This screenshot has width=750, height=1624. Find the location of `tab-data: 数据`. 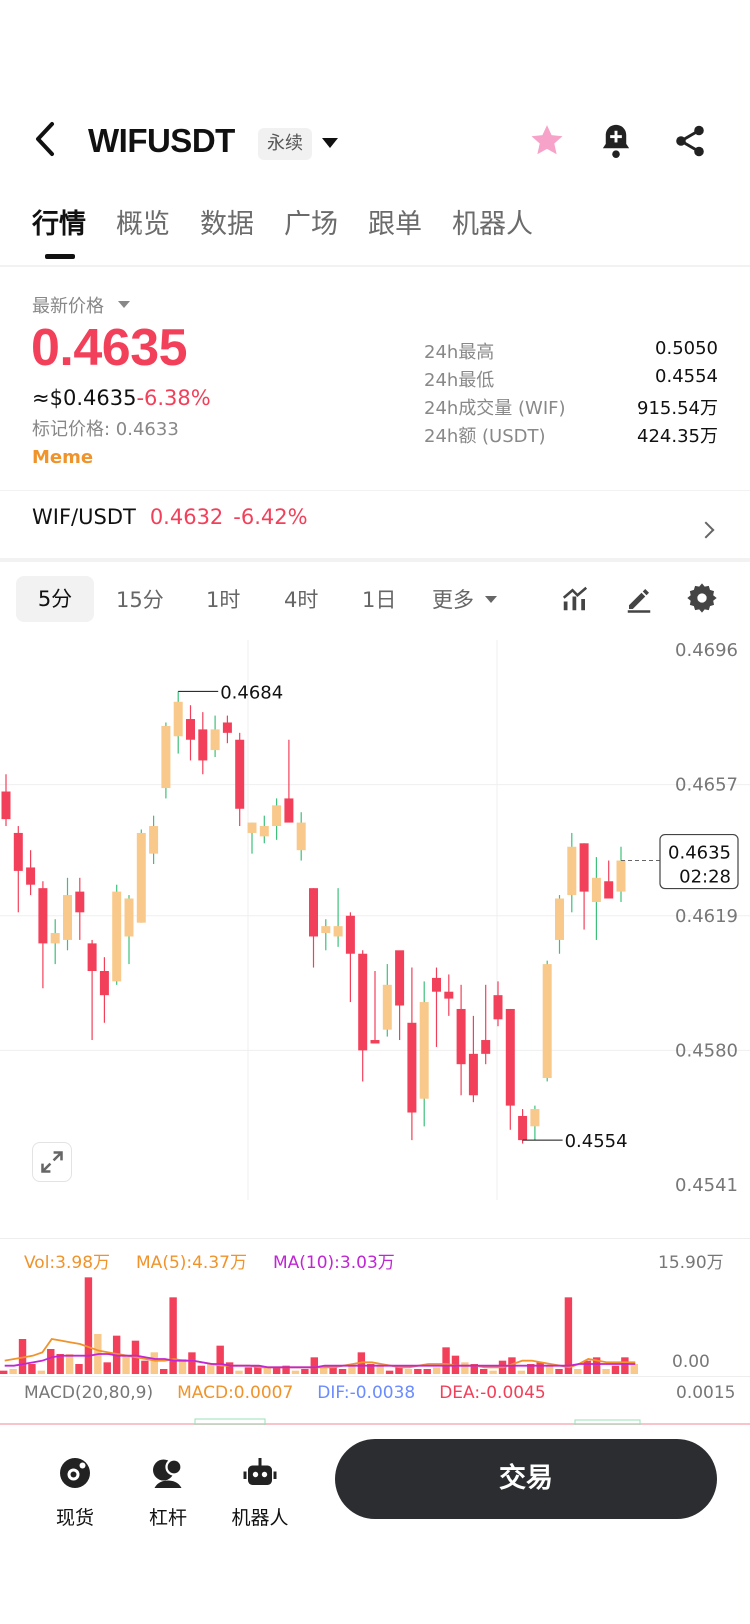

tab-data: 数据 is located at coordinates (227, 235).